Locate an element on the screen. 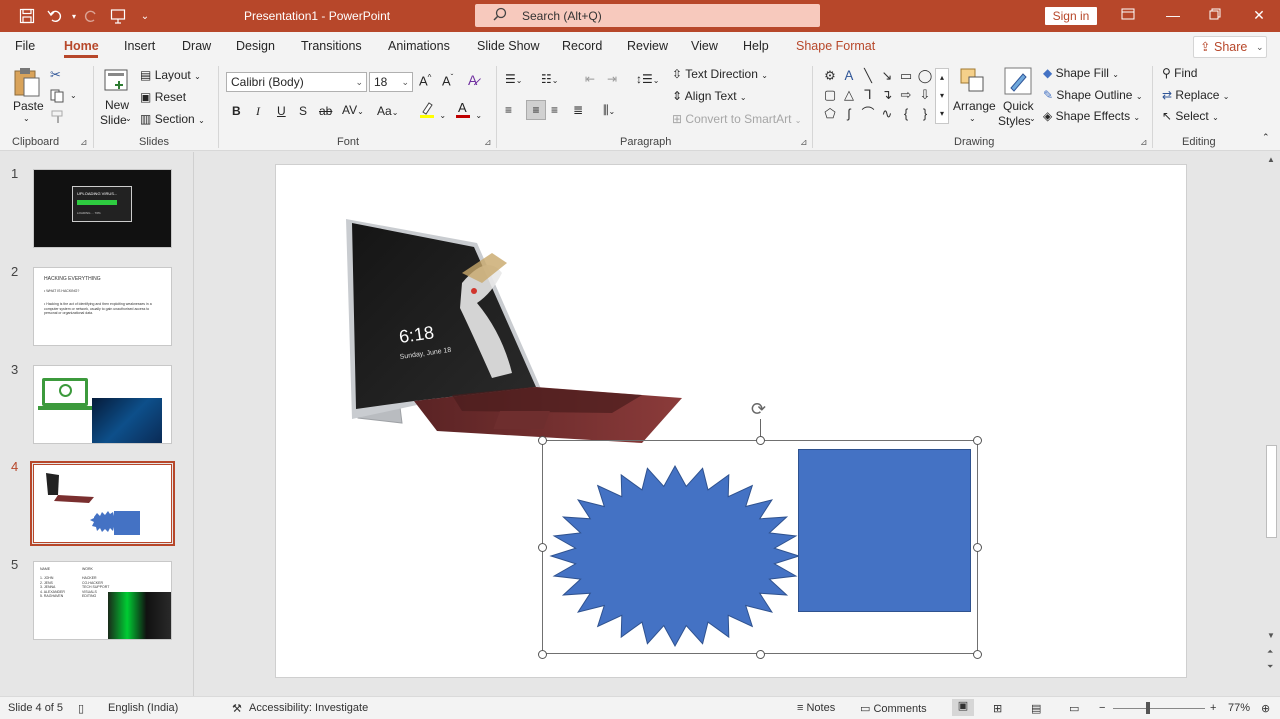 Image resolution: width=1280 pixels, height=719 pixels. textbox-shape-icon: Ａ is located at coordinates (849, 76).